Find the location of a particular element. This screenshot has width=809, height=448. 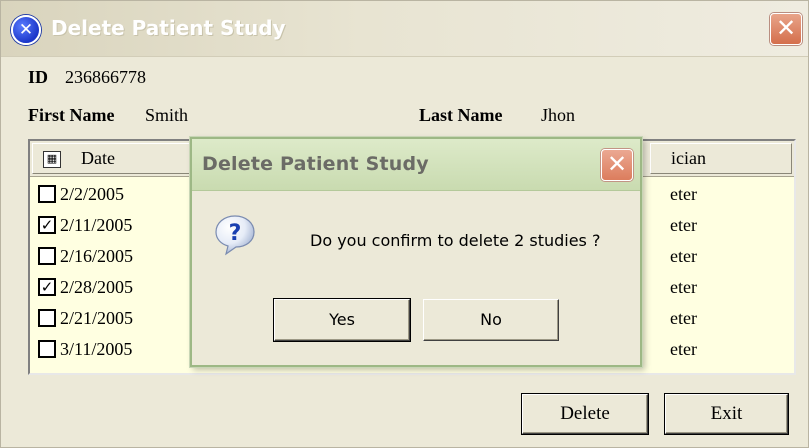

calendar-icon: ▦ is located at coordinates (52, 159).